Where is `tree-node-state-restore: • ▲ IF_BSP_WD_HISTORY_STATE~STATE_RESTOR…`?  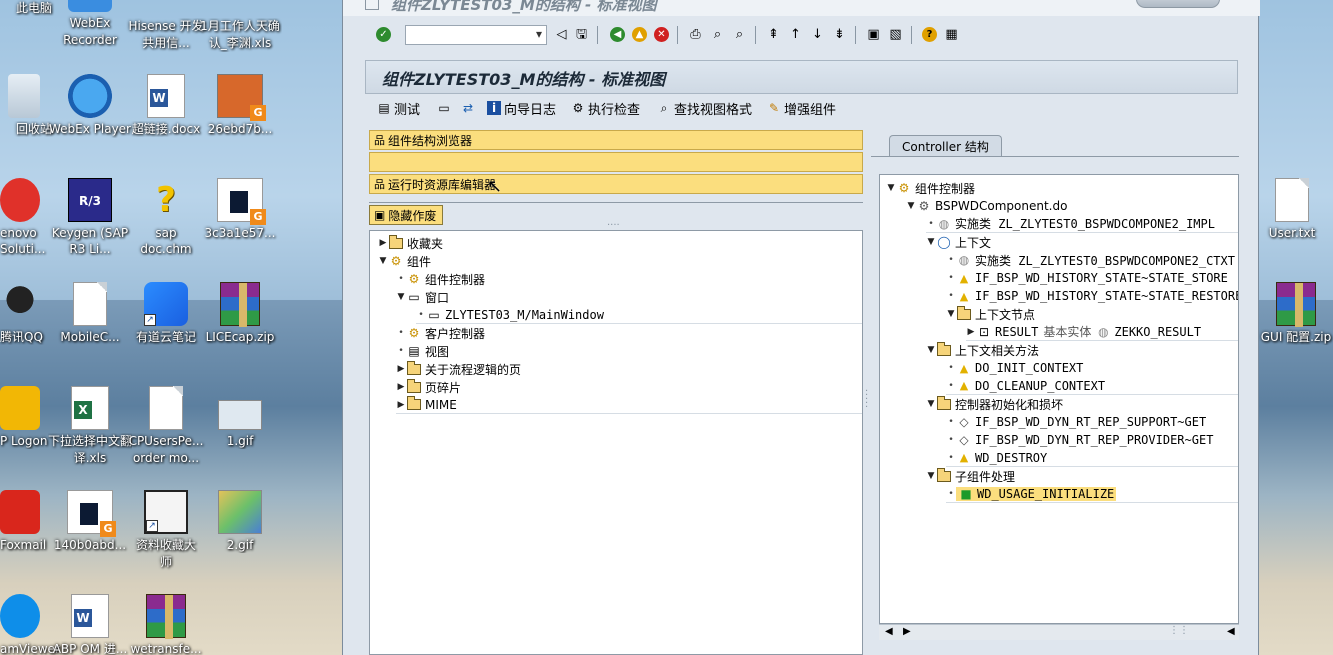
tree-node-state-restore: • ▲ IF_BSP_WD_HISTORY_STATE~STATE_RESTOR… is located at coordinates (1092, 296).